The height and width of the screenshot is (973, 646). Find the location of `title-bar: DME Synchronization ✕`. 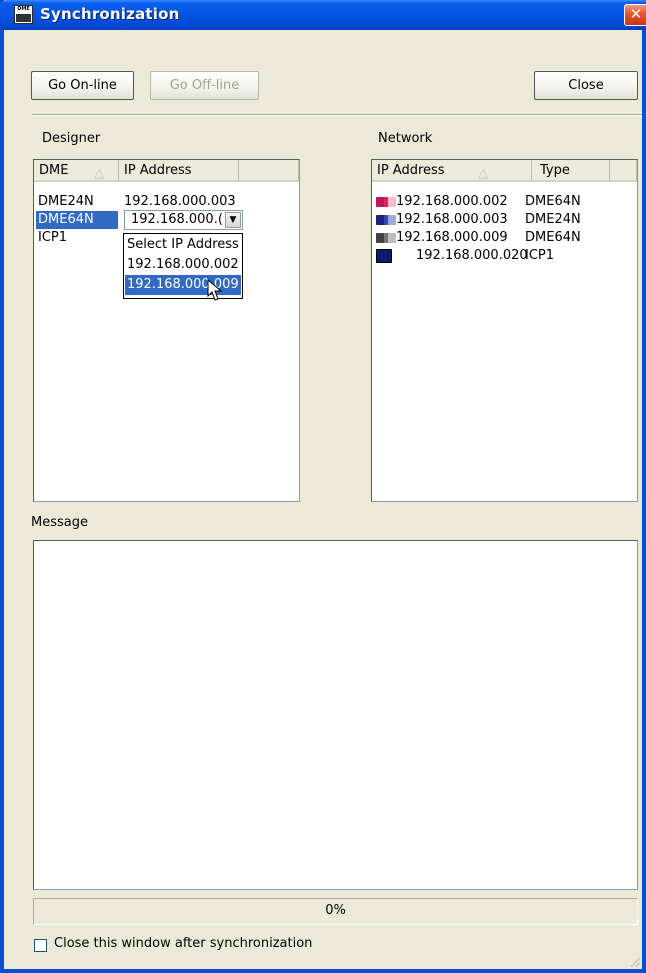

title-bar: DME Synchronization ✕ is located at coordinates (323, 15).